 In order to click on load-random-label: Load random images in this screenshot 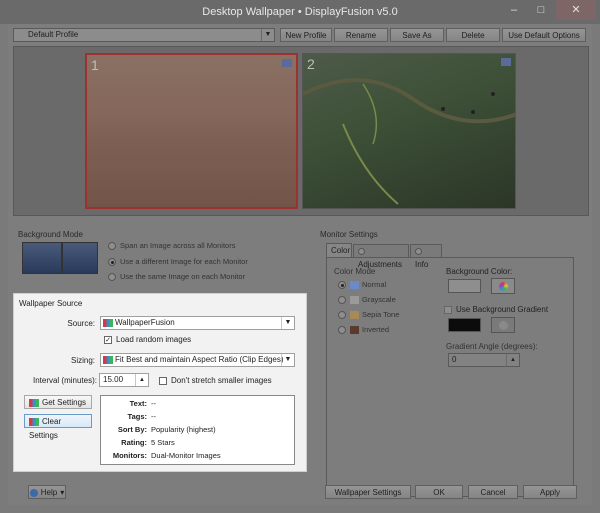, I will do `click(154, 339)`.